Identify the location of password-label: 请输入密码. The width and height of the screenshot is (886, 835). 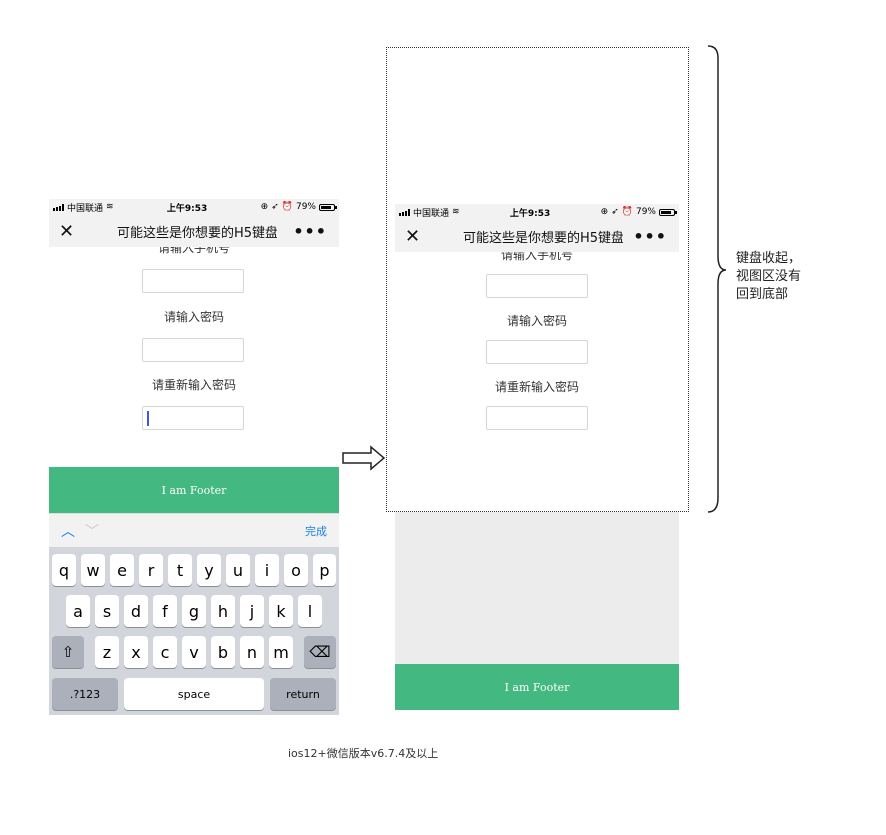
(193, 317).